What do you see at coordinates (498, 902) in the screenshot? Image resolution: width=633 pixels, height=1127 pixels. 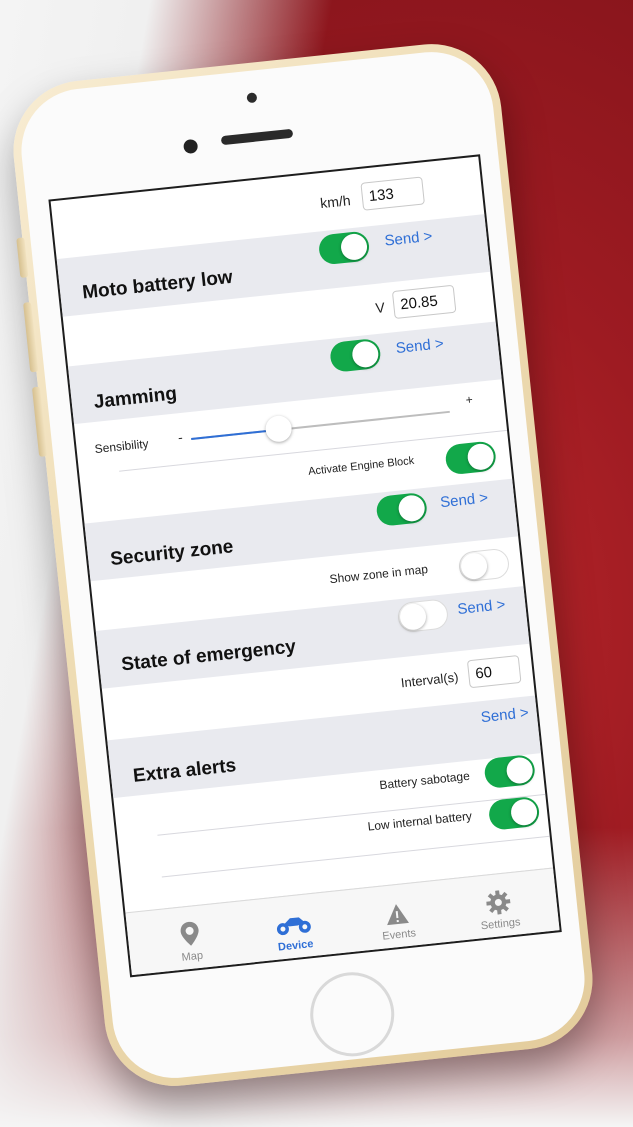 I see `gear-icon` at bounding box center [498, 902].